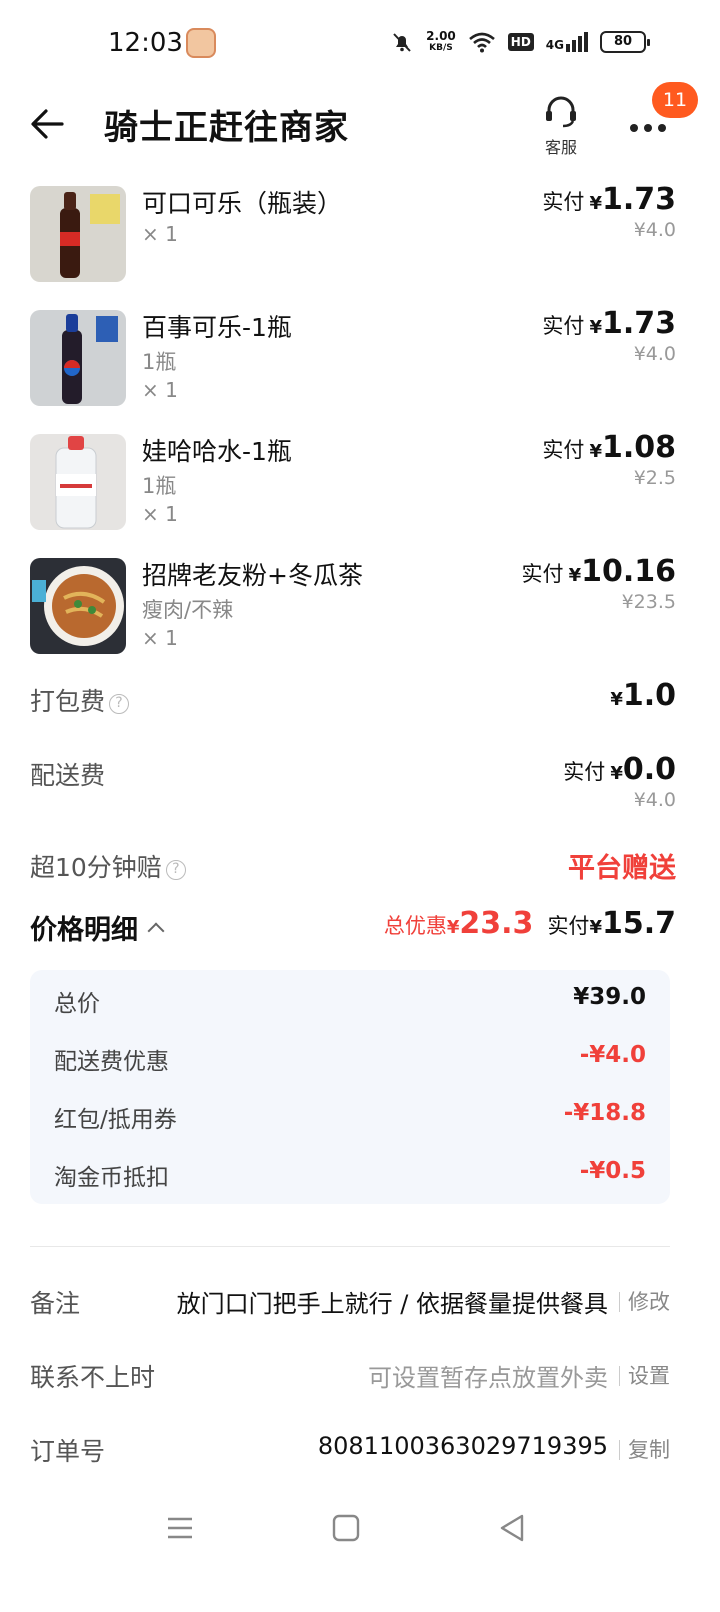 The image size is (720, 1612). I want to click on back-triangle-icon, so click(512, 1528).